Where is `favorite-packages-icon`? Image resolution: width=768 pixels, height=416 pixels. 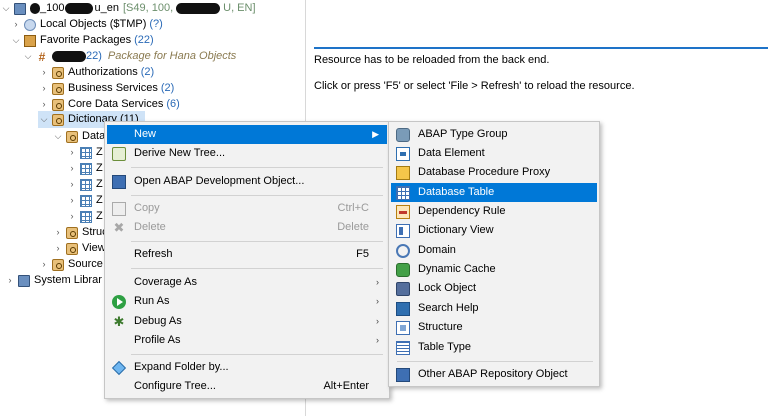 favorite-packages-icon is located at coordinates (30, 40).